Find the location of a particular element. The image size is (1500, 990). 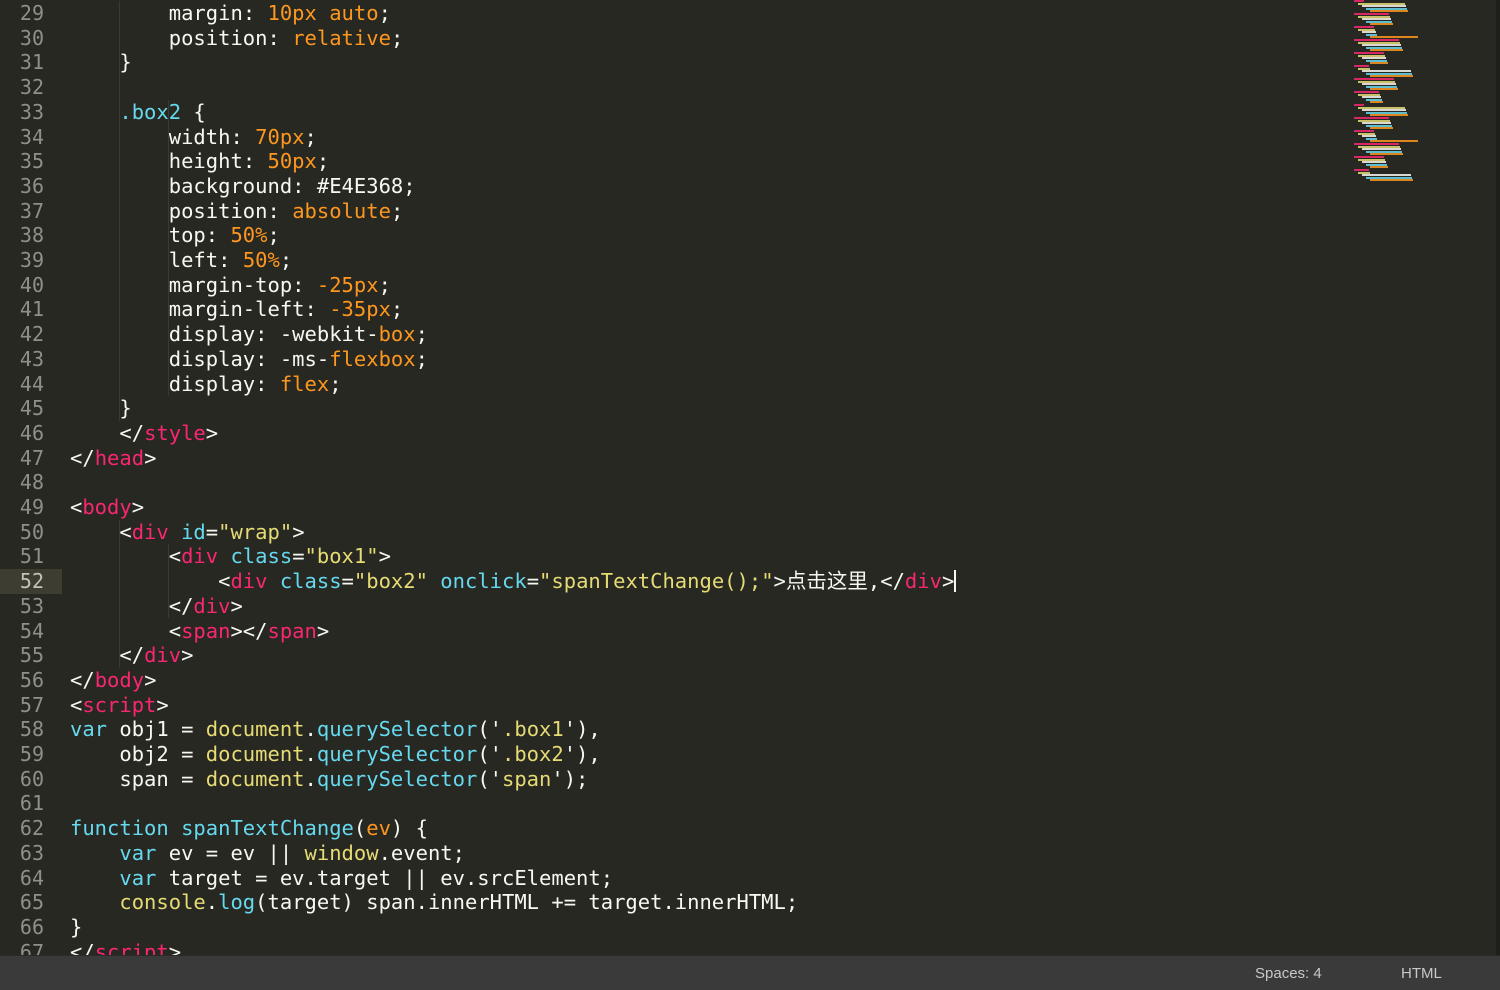

code-text: height: 50px; is located at coordinates (199, 161).